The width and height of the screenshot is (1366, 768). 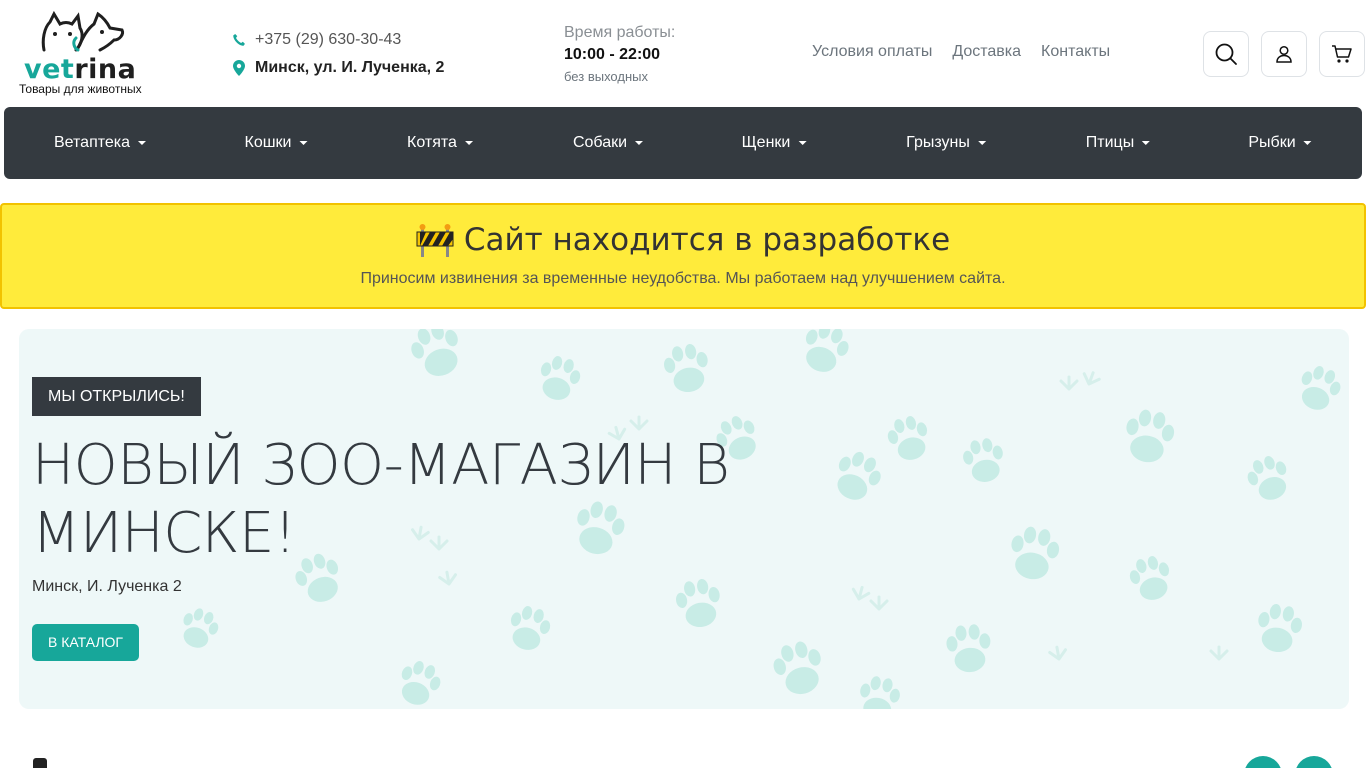 What do you see at coordinates (276, 143) in the screenshot?
I see `nav-item-cats: Кошки` at bounding box center [276, 143].